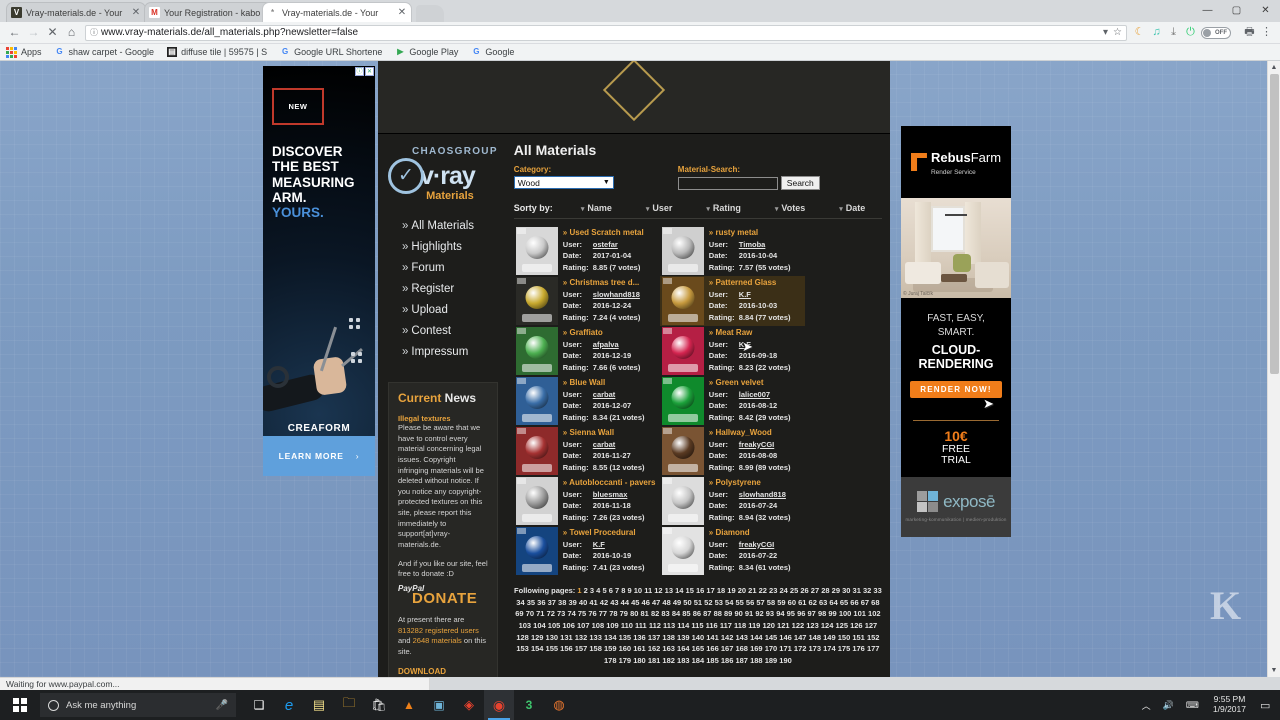 Image resolution: width=1280 pixels, height=720 pixels. I want to click on page-link: 185, so click(712, 660).